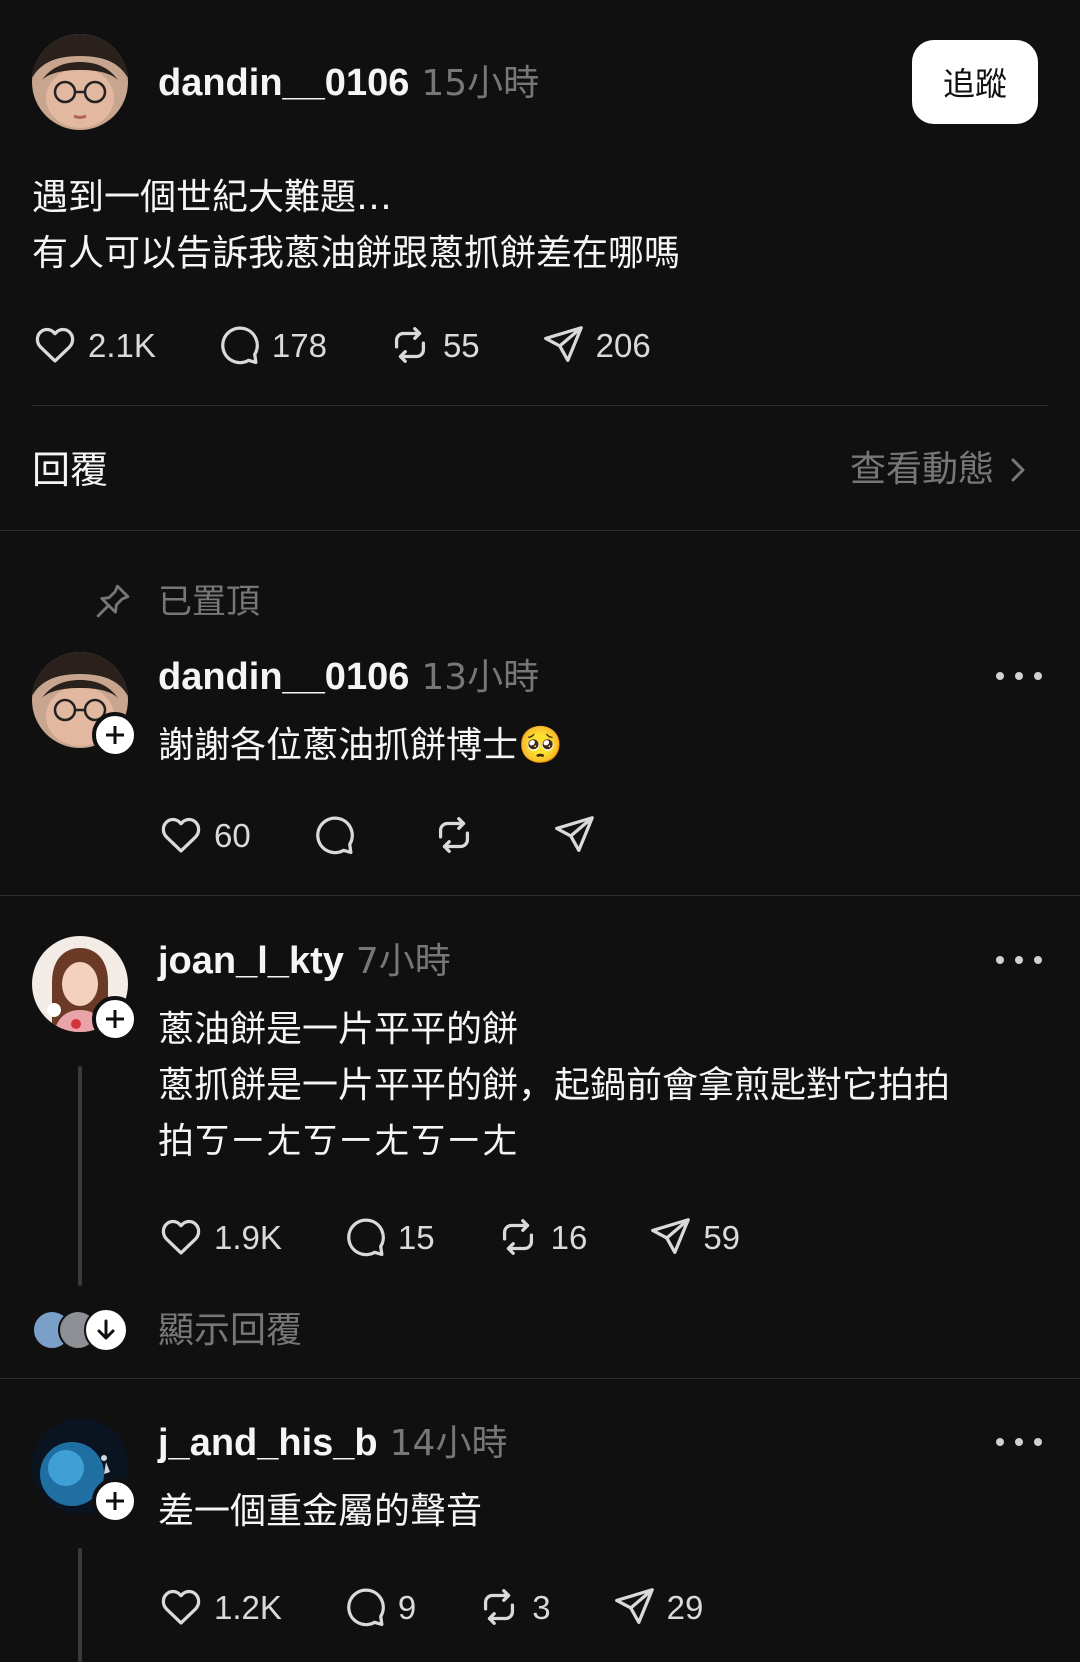 Image resolution: width=1080 pixels, height=1662 pixels. Describe the element at coordinates (657, 1607) in the screenshot. I see `share-button: 29` at that location.